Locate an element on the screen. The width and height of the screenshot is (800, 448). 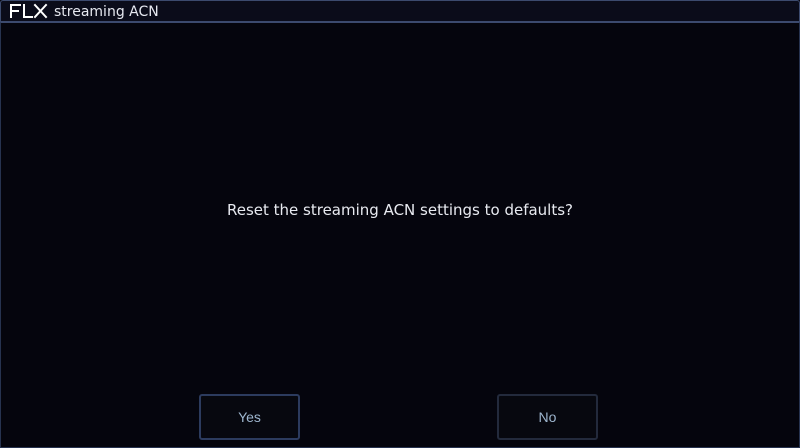
no-button: No is located at coordinates (547, 417).